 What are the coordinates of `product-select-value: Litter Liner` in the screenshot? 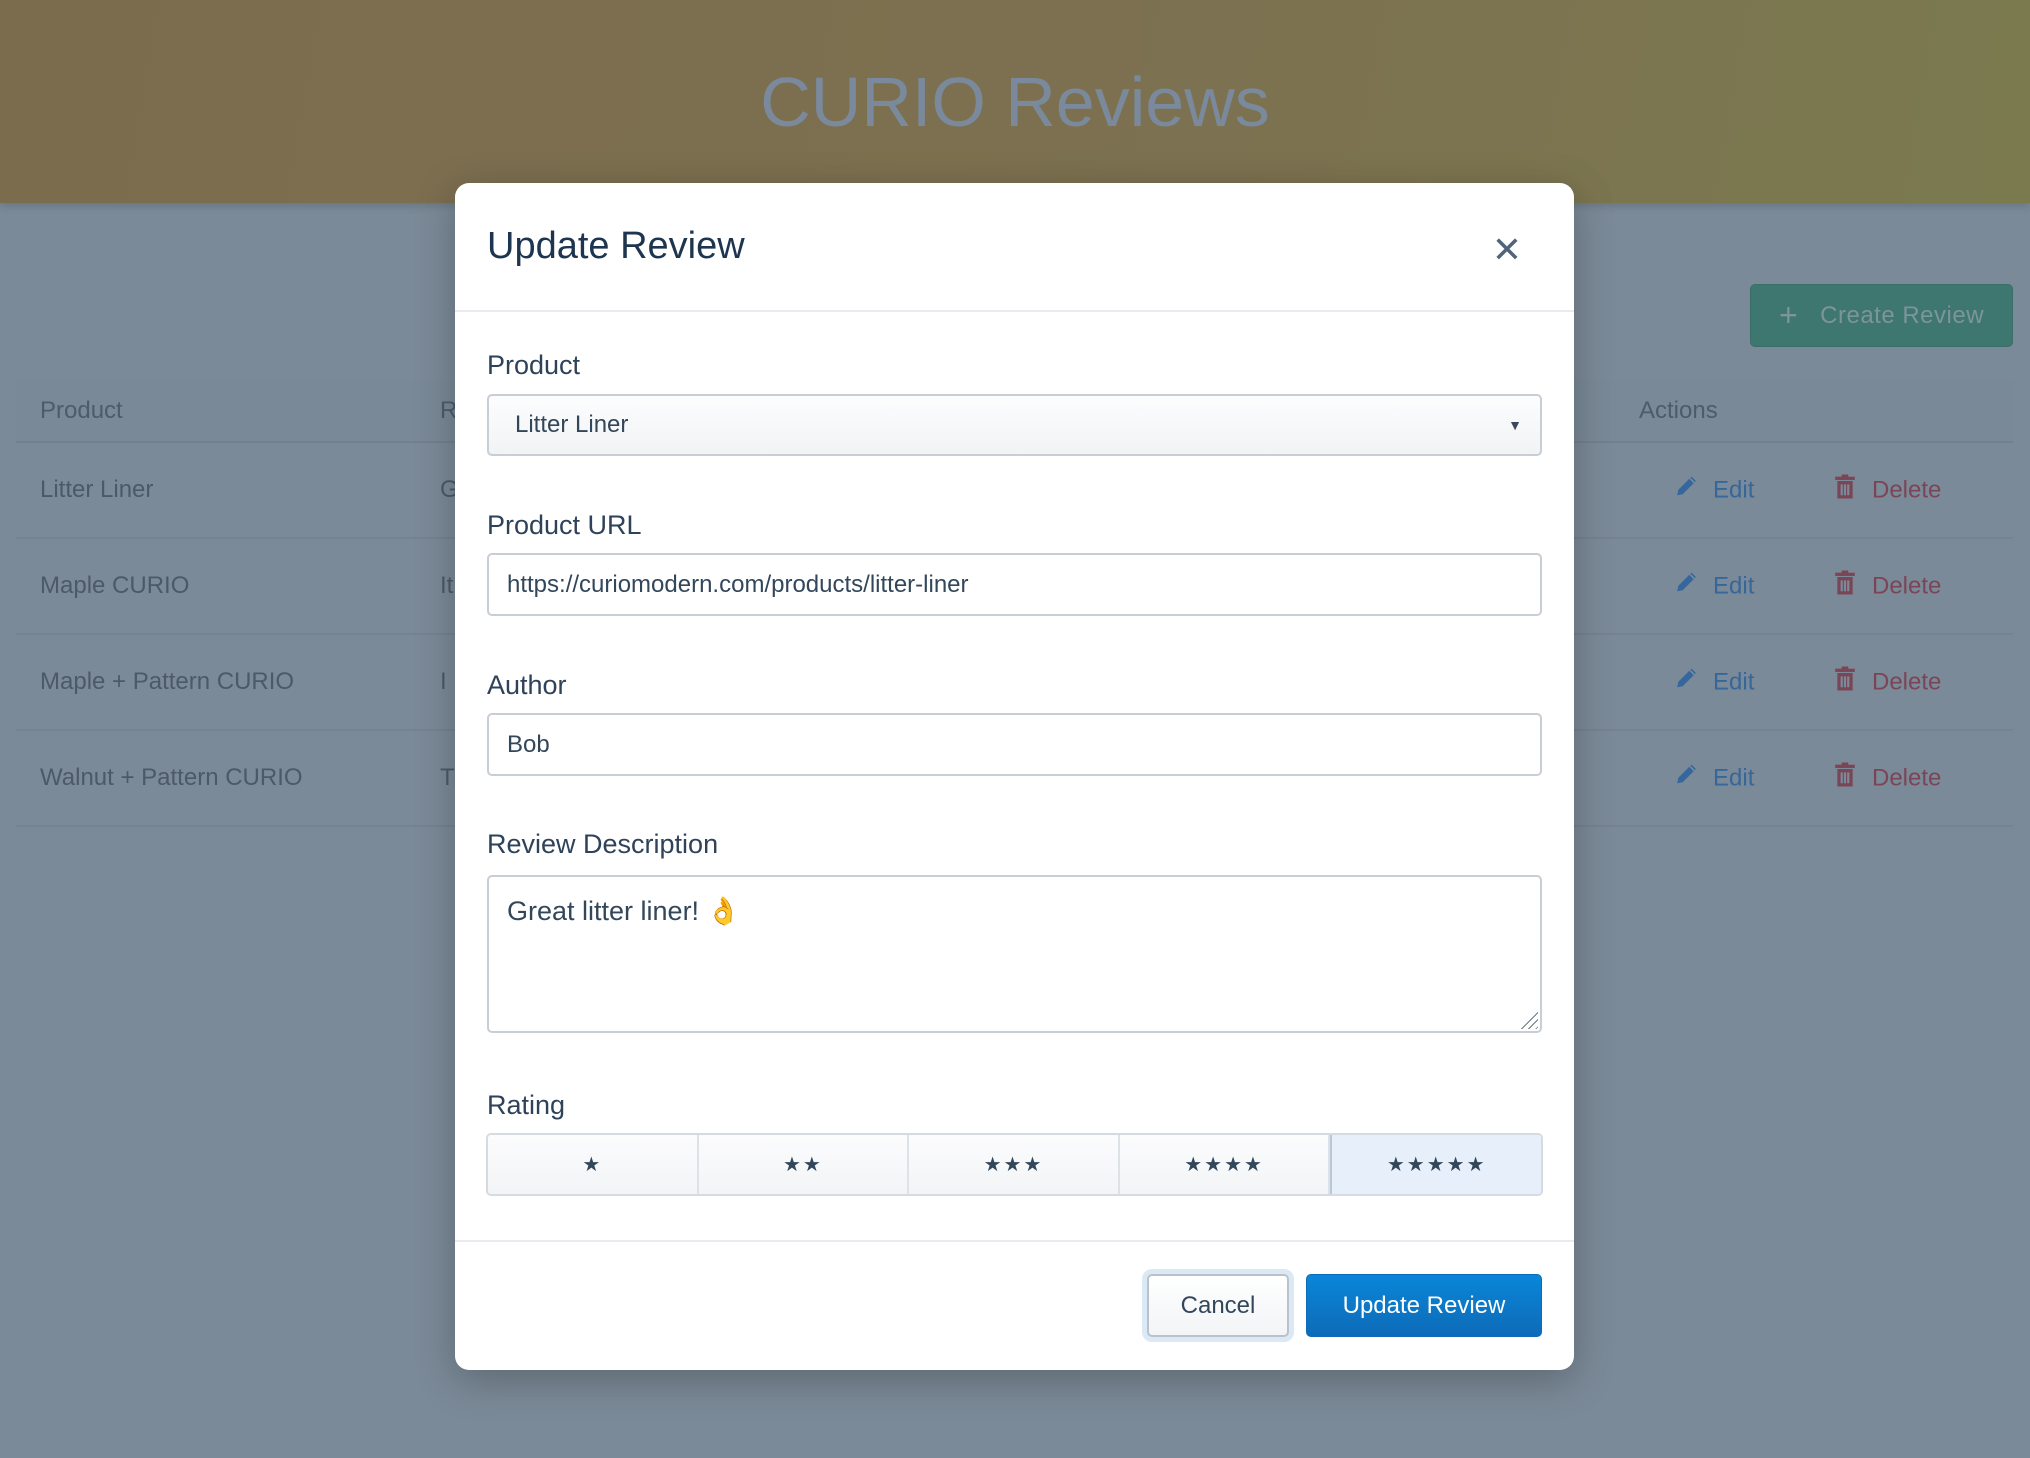 It's located at (572, 424).